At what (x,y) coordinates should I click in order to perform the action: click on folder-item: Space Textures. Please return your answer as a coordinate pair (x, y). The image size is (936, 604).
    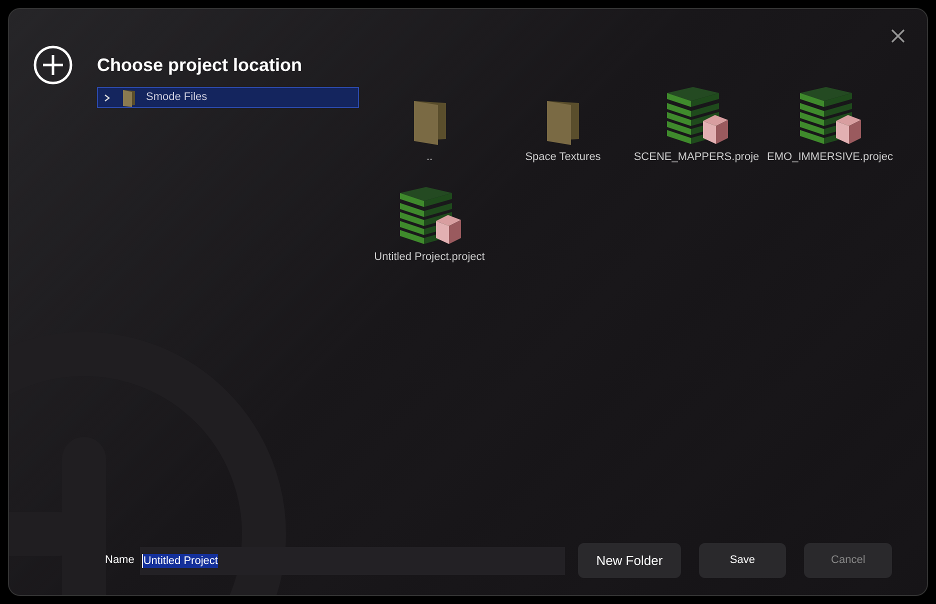
    Looking at the image, I should click on (563, 127).